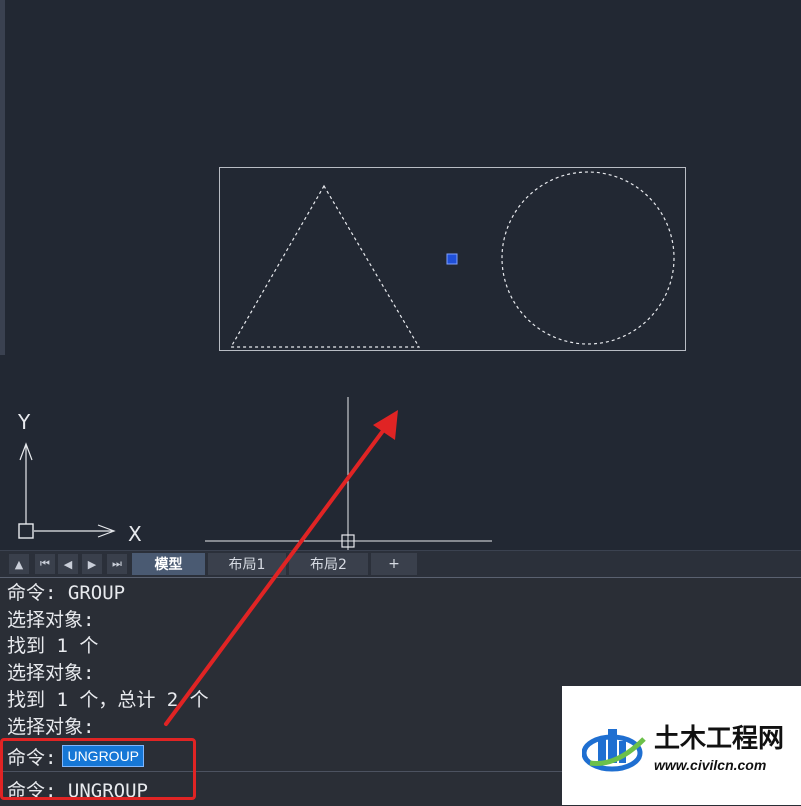  What do you see at coordinates (710, 765) in the screenshot?
I see `watermark-url: www.civilcn.com` at bounding box center [710, 765].